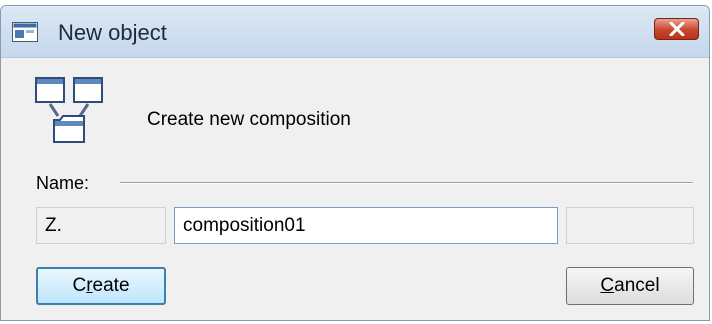 The width and height of the screenshot is (712, 324). I want to click on cancel-button: Cancel, so click(630, 286).